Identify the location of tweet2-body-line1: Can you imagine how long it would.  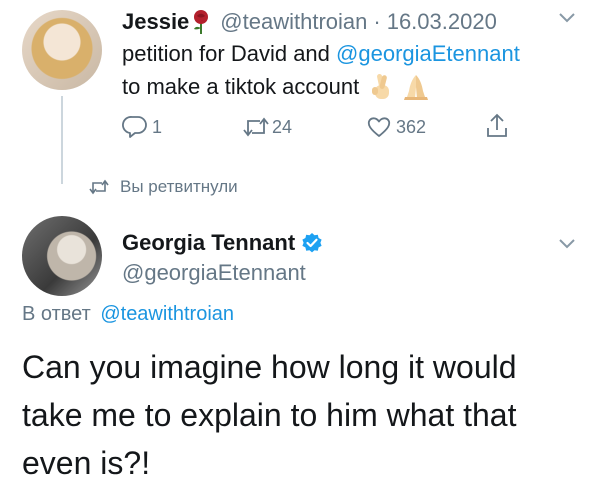
(269, 367).